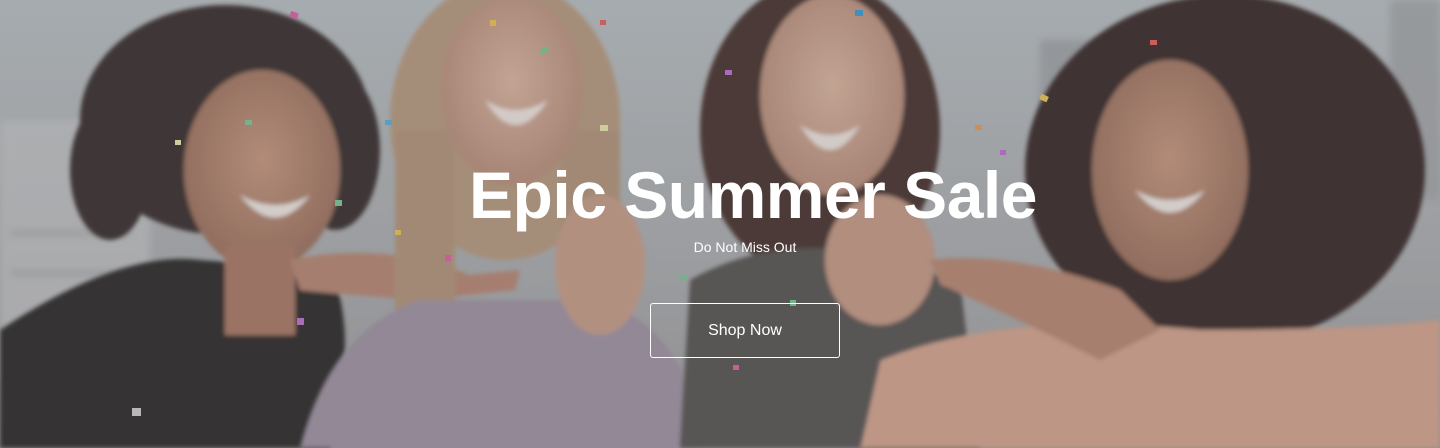 The image size is (1440, 448). What do you see at coordinates (745, 247) in the screenshot?
I see `hero-subtitle: Do Not Miss Out` at bounding box center [745, 247].